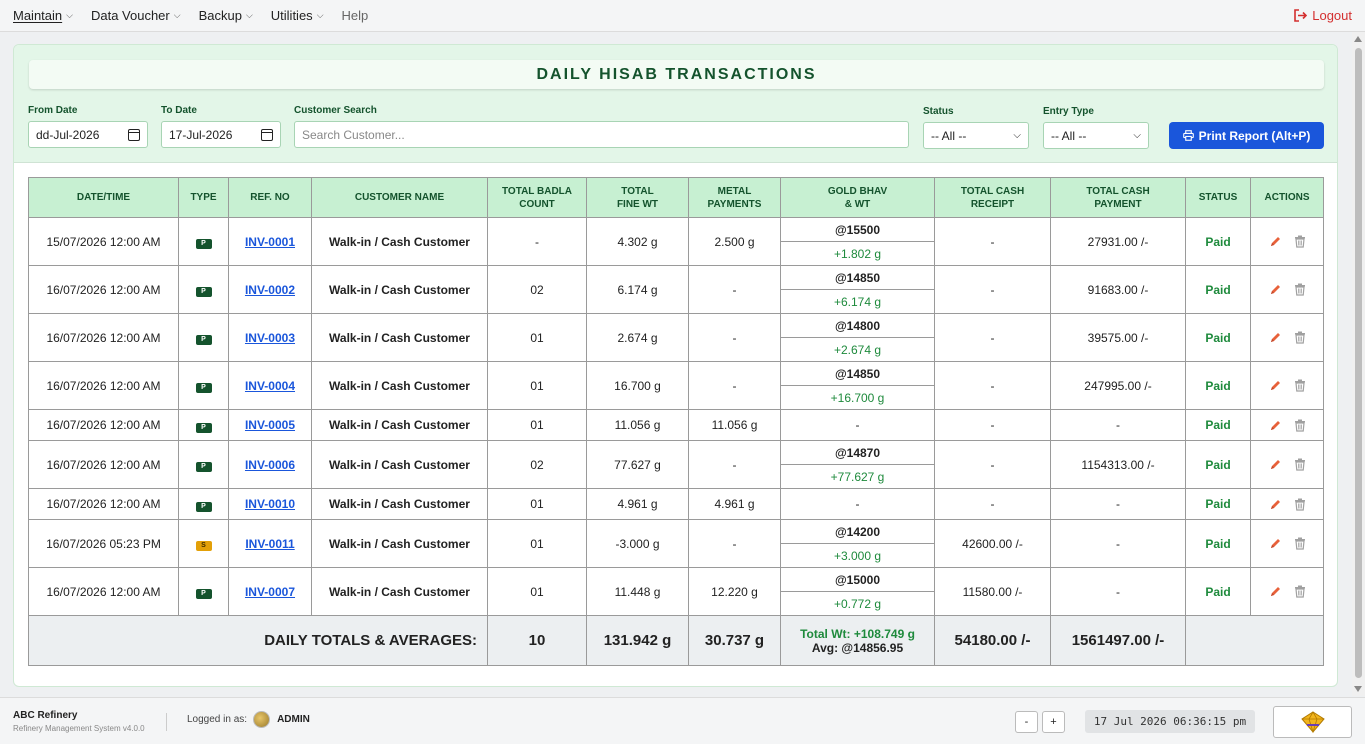 This screenshot has width=1365, height=744. I want to click on zoom-in-button: +, so click(1053, 722).